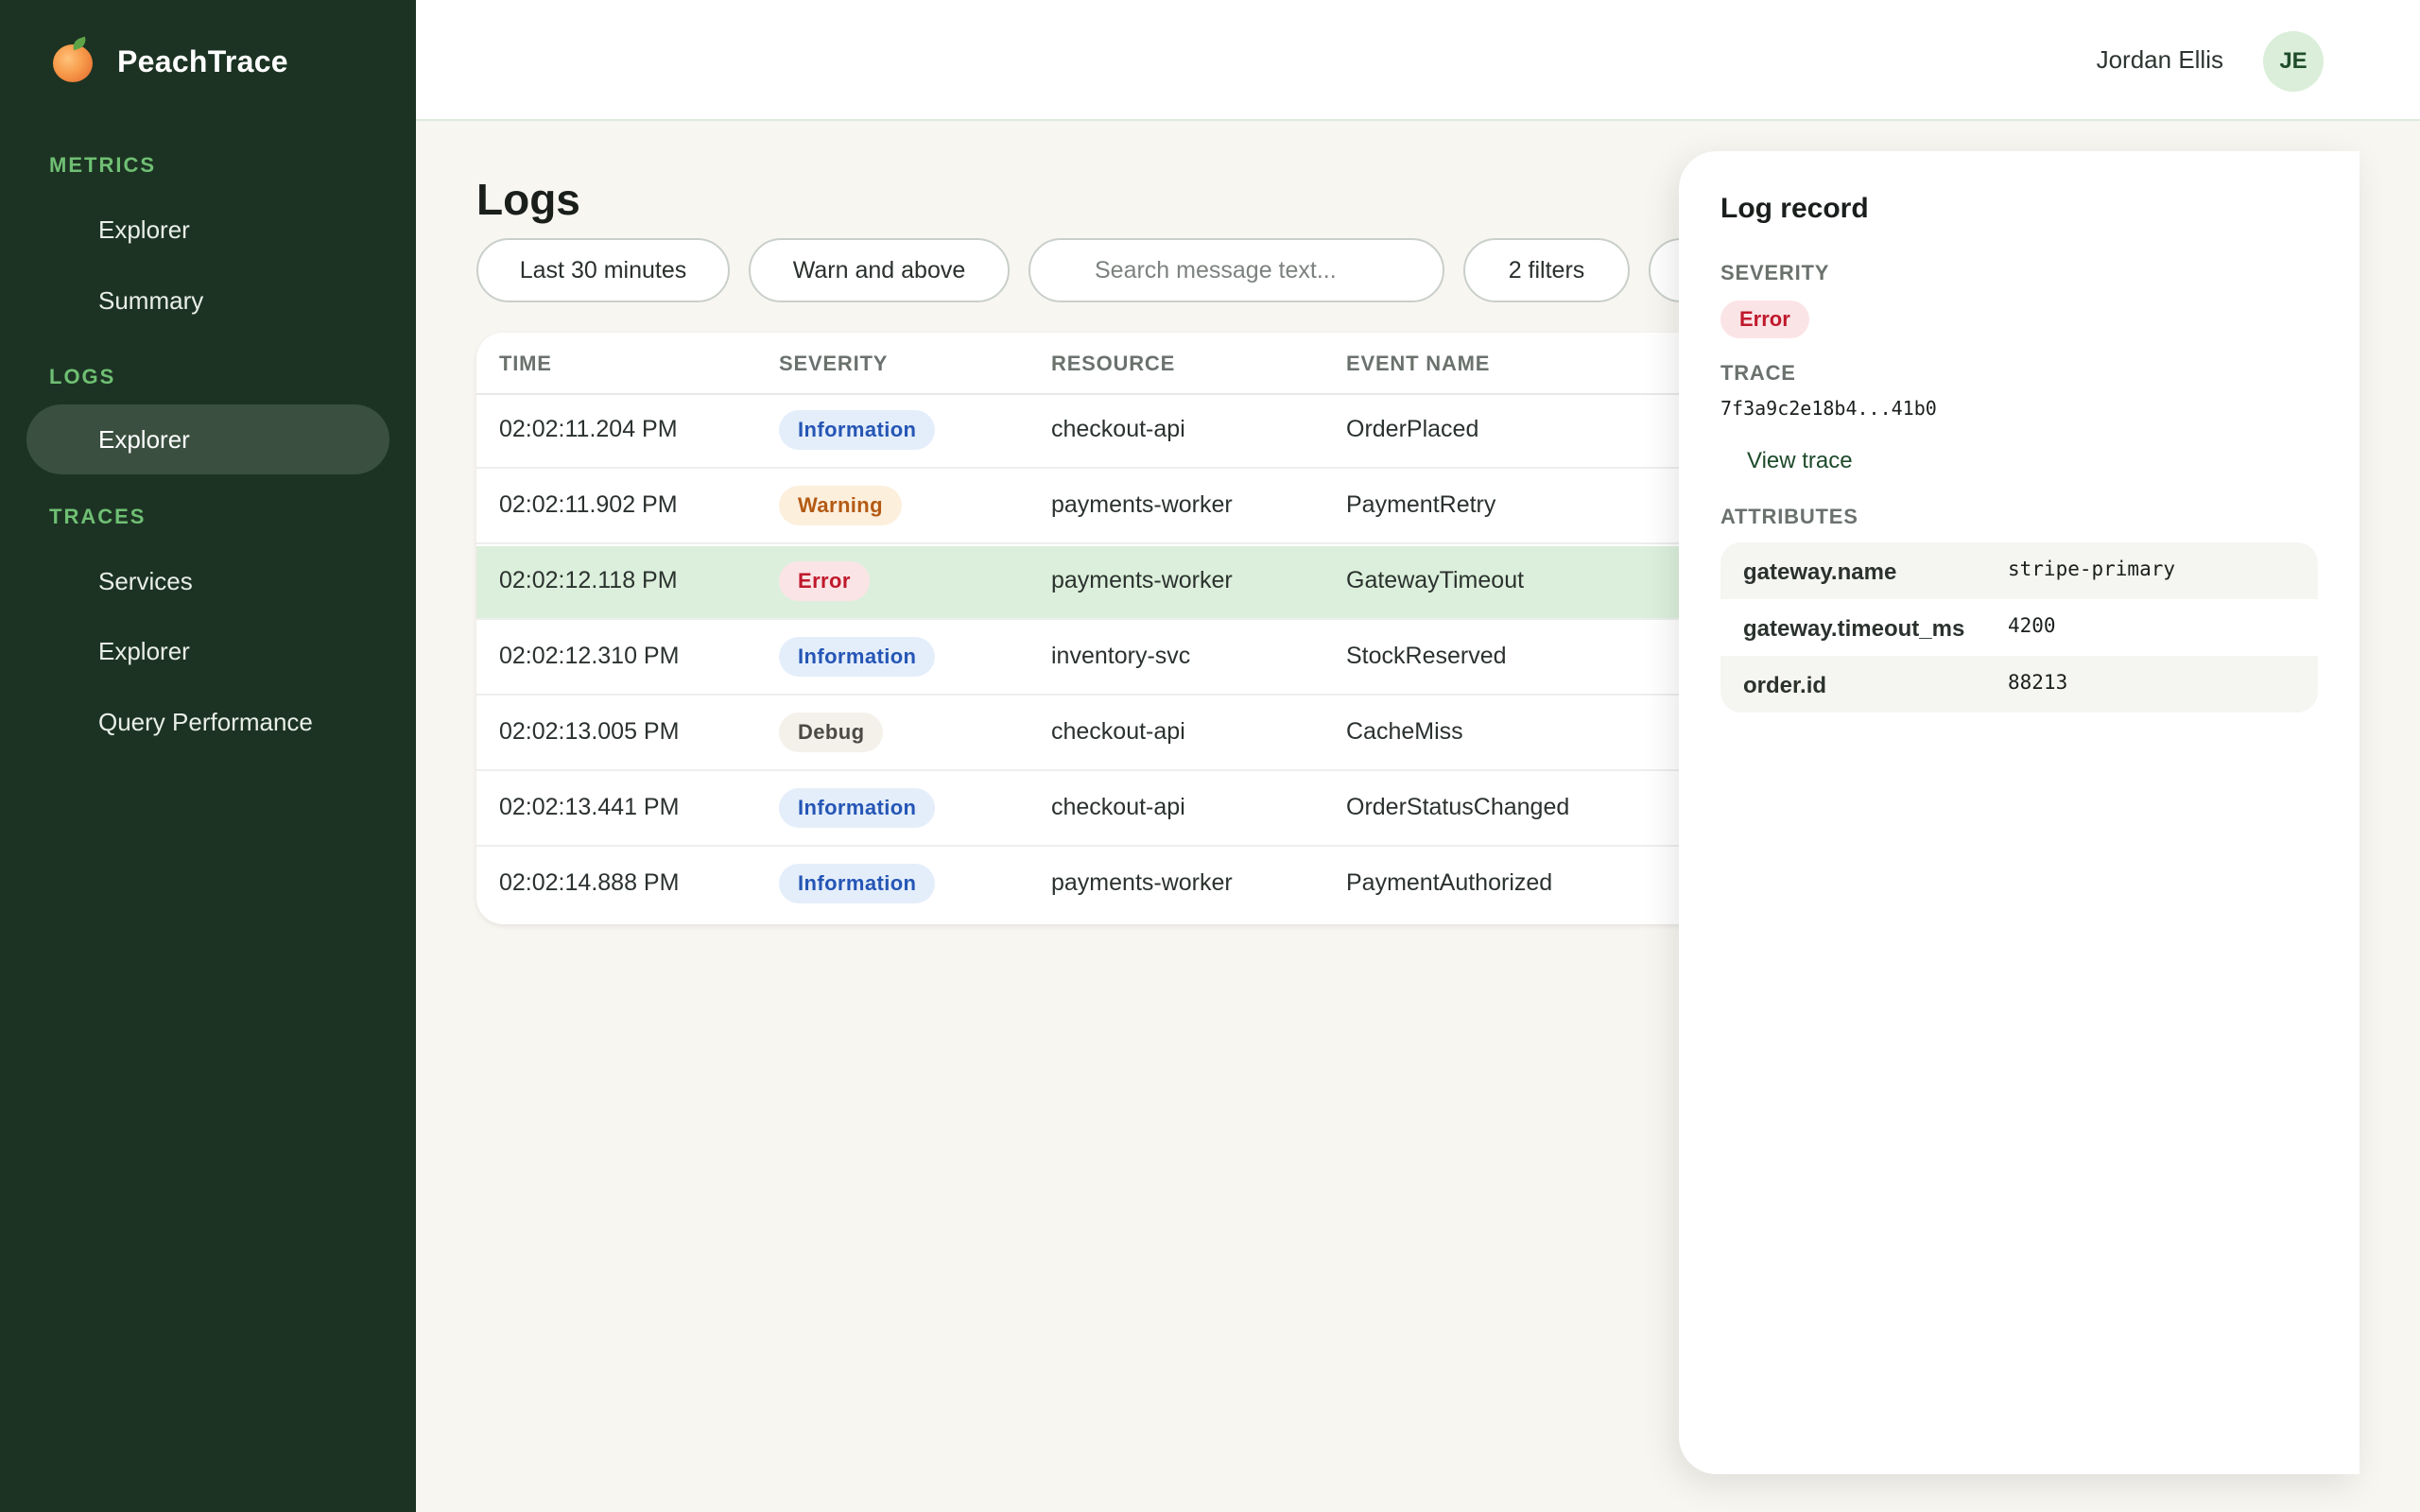 This screenshot has height=1512, width=2420. What do you see at coordinates (589, 580) in the screenshot?
I see `cell-time: 02:02:12.118 PM` at bounding box center [589, 580].